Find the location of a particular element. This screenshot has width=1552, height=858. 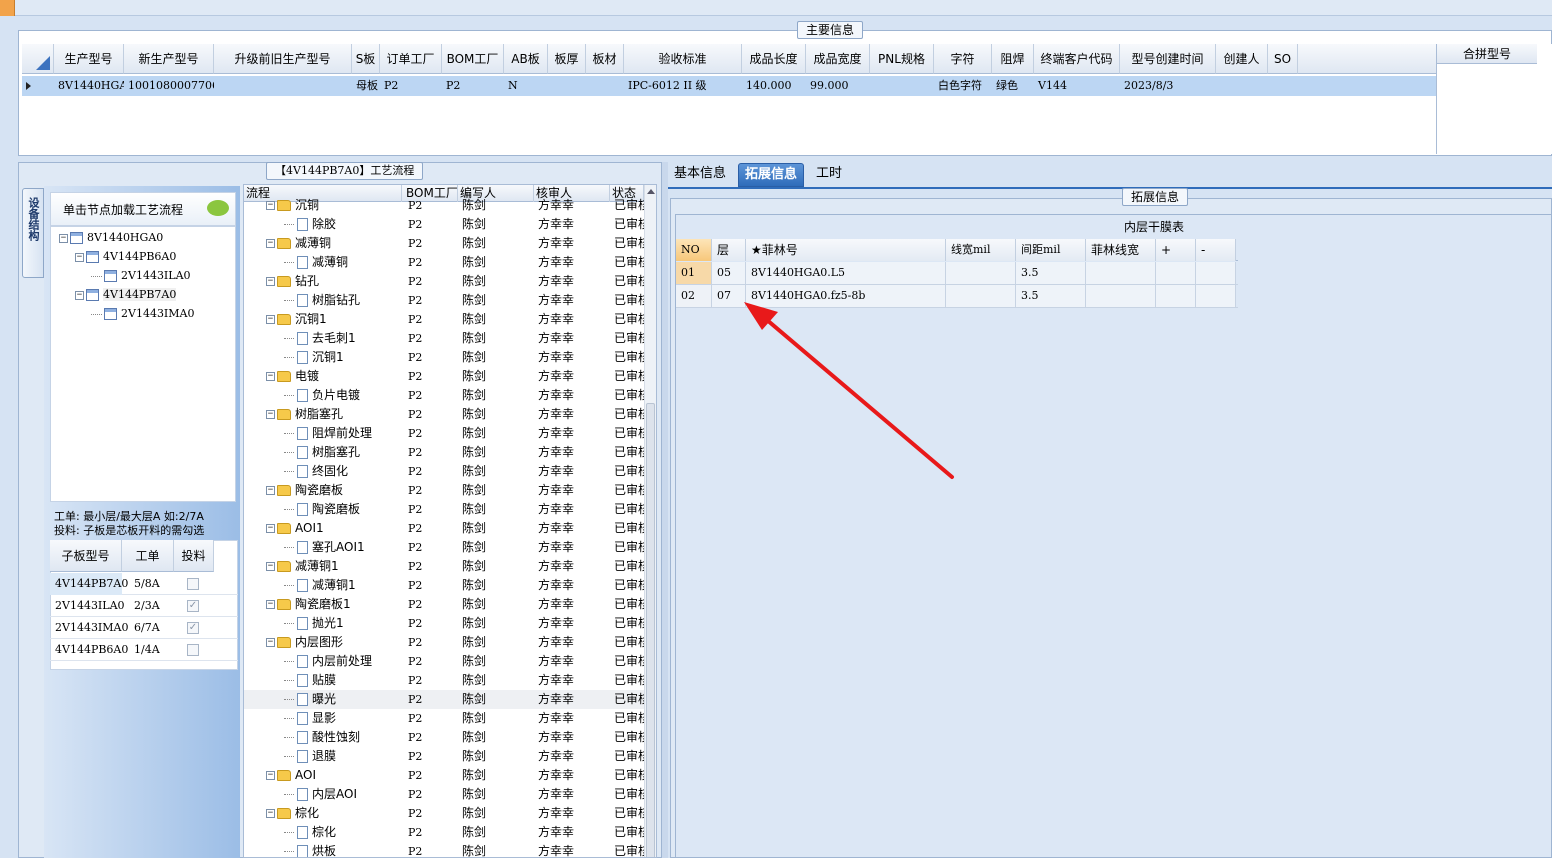

dryfilm-col-header: 层 is located at coordinates (729, 250).